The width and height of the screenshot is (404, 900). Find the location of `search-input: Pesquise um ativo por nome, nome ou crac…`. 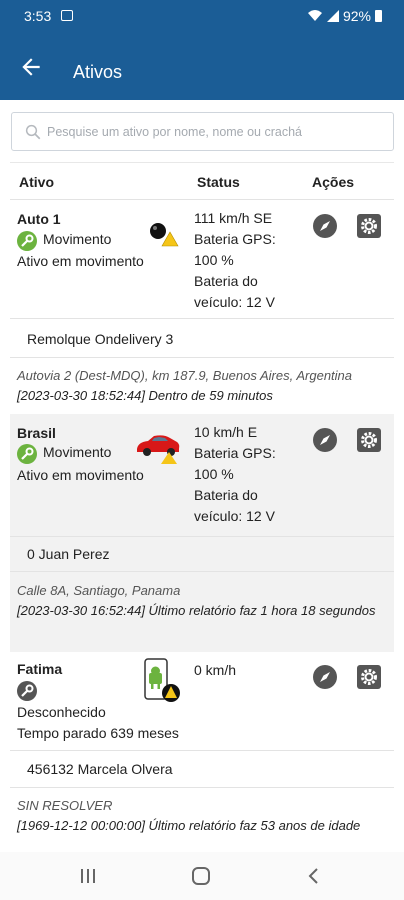

search-input: Pesquise um ativo por nome, nome ou crac… is located at coordinates (202, 131).